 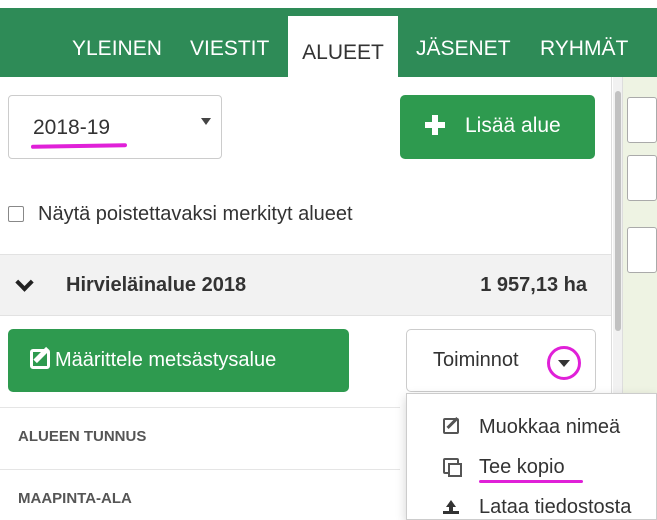 What do you see at coordinates (82, 436) in the screenshot?
I see `row-label: ALUEEN TUNNUS` at bounding box center [82, 436].